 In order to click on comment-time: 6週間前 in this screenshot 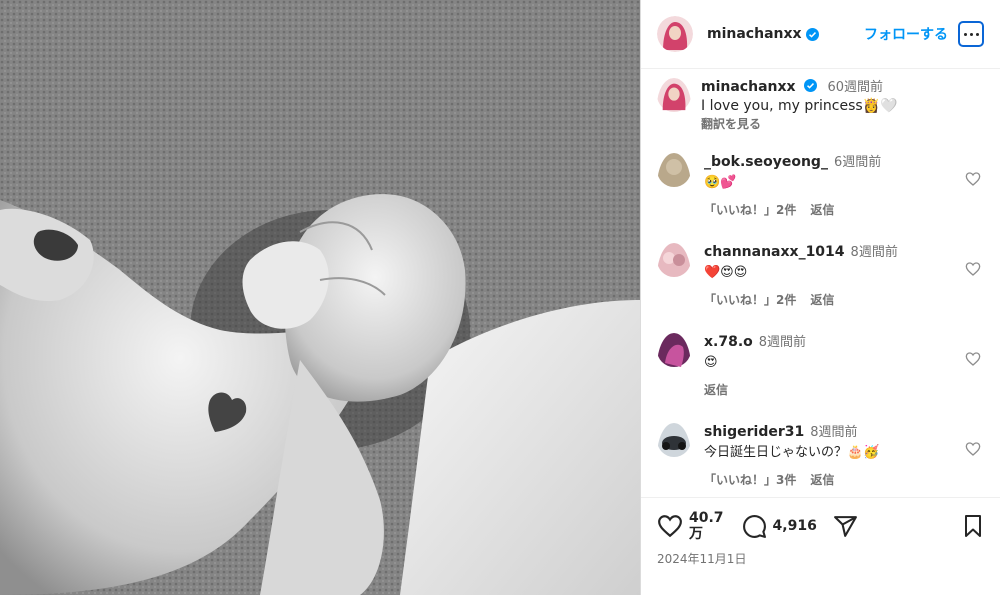, I will do `click(857, 162)`.